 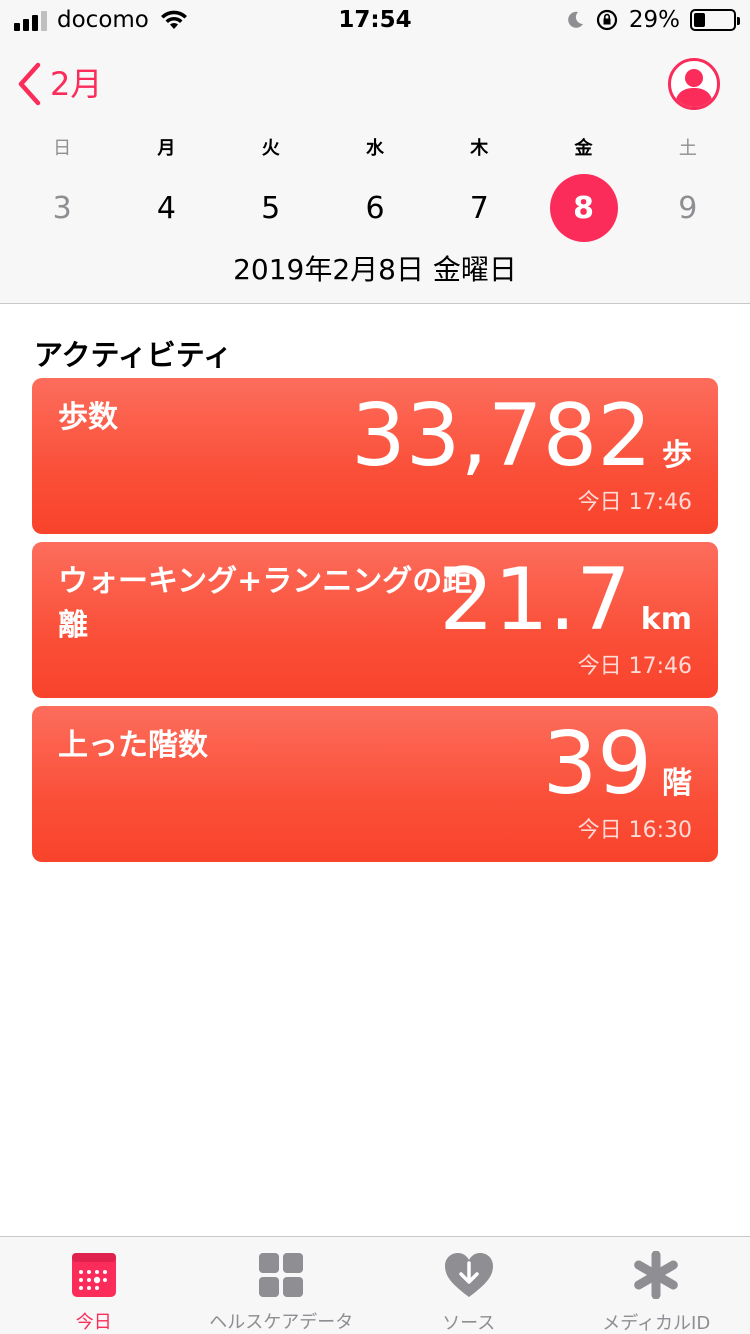 What do you see at coordinates (634, 830) in the screenshot?
I see `card-timestamp: 今日 16:30` at bounding box center [634, 830].